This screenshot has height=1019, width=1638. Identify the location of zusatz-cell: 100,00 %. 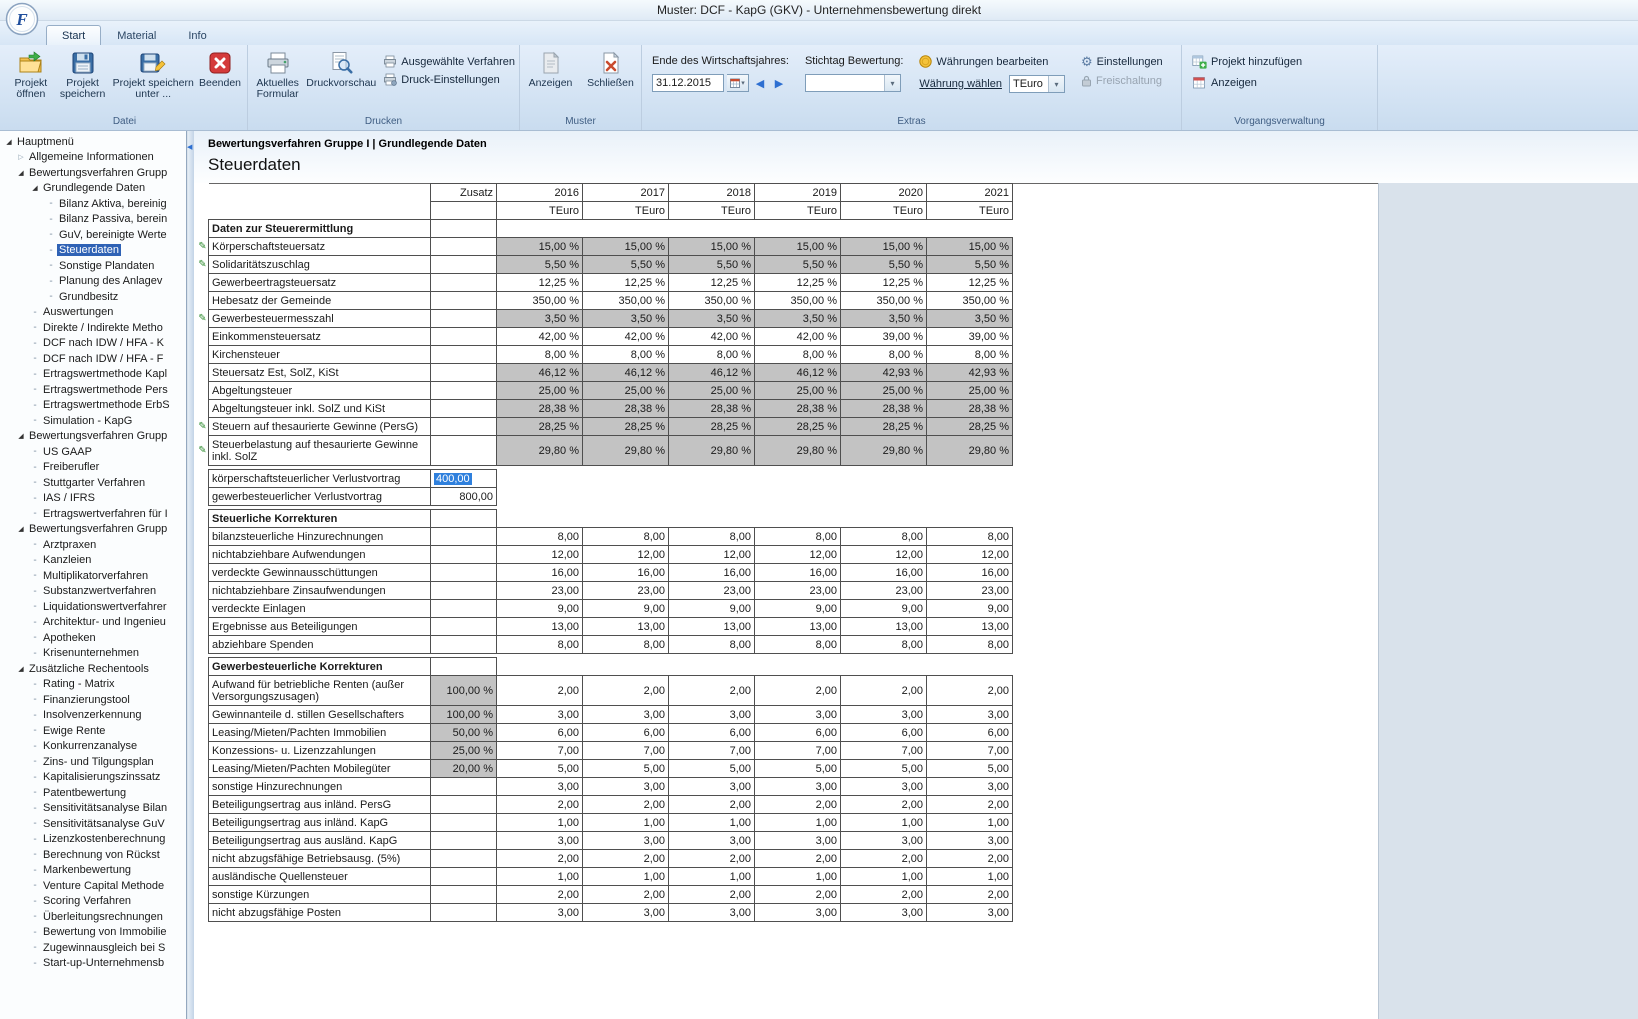
(463, 690).